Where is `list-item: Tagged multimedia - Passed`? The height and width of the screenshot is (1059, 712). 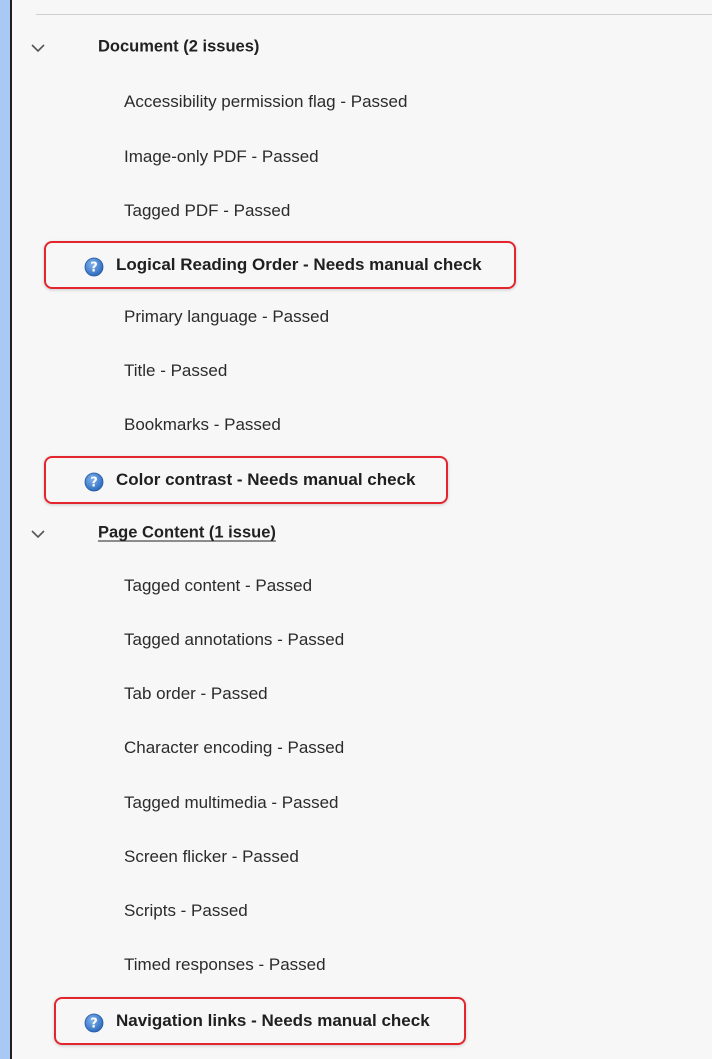 list-item: Tagged multimedia - Passed is located at coordinates (362, 803).